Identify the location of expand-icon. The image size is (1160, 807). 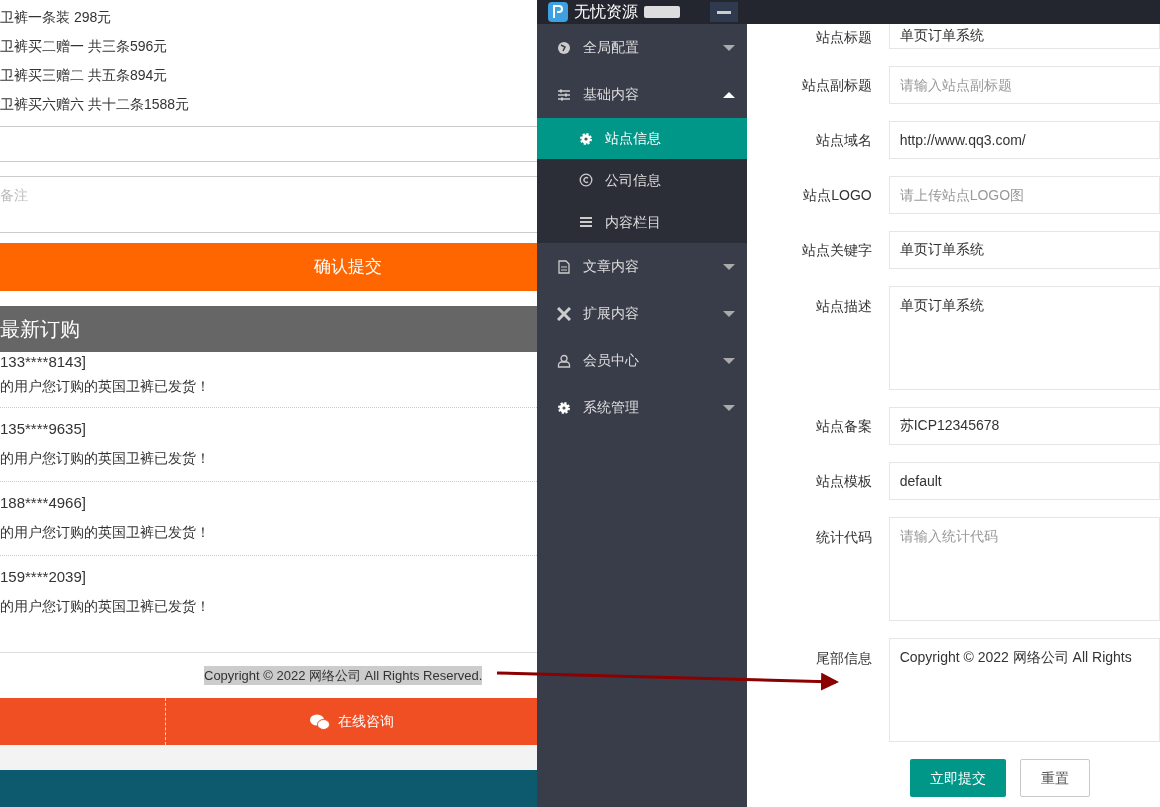
(564, 313).